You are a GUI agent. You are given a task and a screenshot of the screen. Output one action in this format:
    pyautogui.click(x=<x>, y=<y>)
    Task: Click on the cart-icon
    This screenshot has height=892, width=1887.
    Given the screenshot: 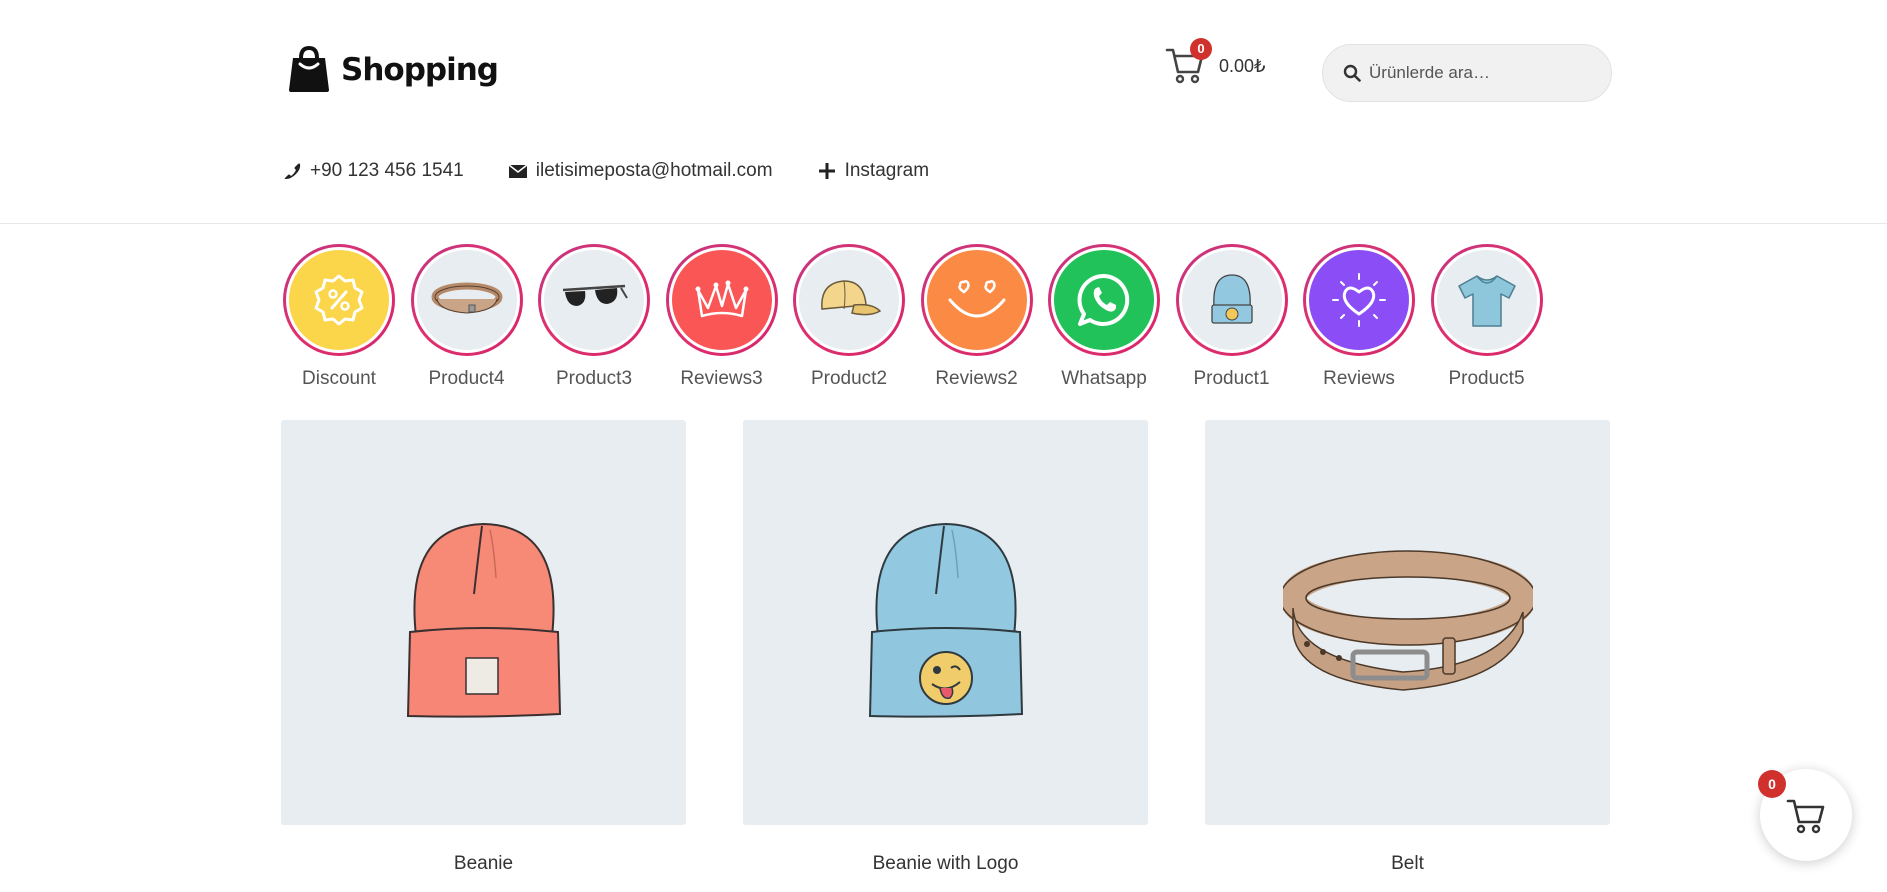 What is the action you would take?
    pyautogui.click(x=1805, y=816)
    